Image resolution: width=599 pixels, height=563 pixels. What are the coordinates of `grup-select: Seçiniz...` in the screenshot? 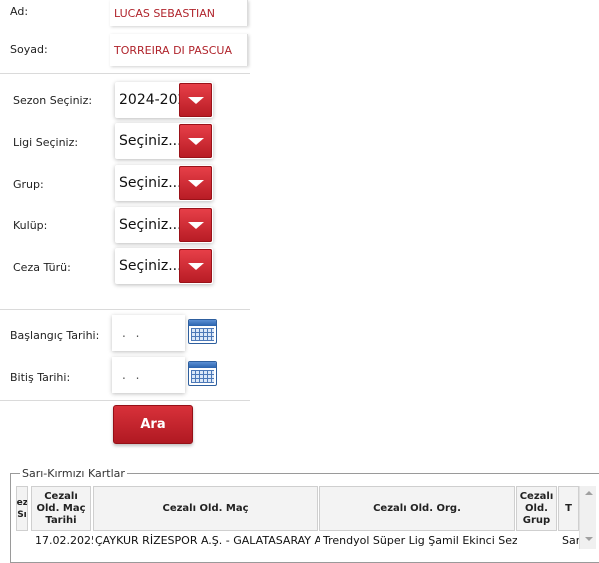 It's located at (164, 183).